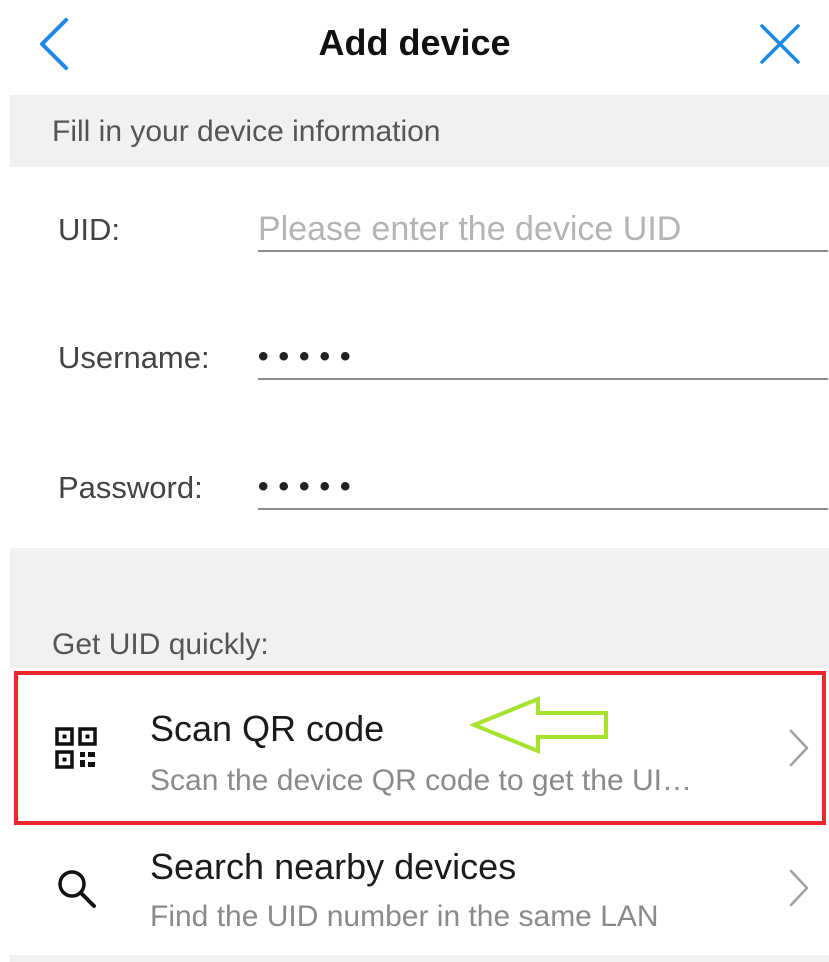 The image size is (829, 962). I want to click on password-label: Password:, so click(130, 487).